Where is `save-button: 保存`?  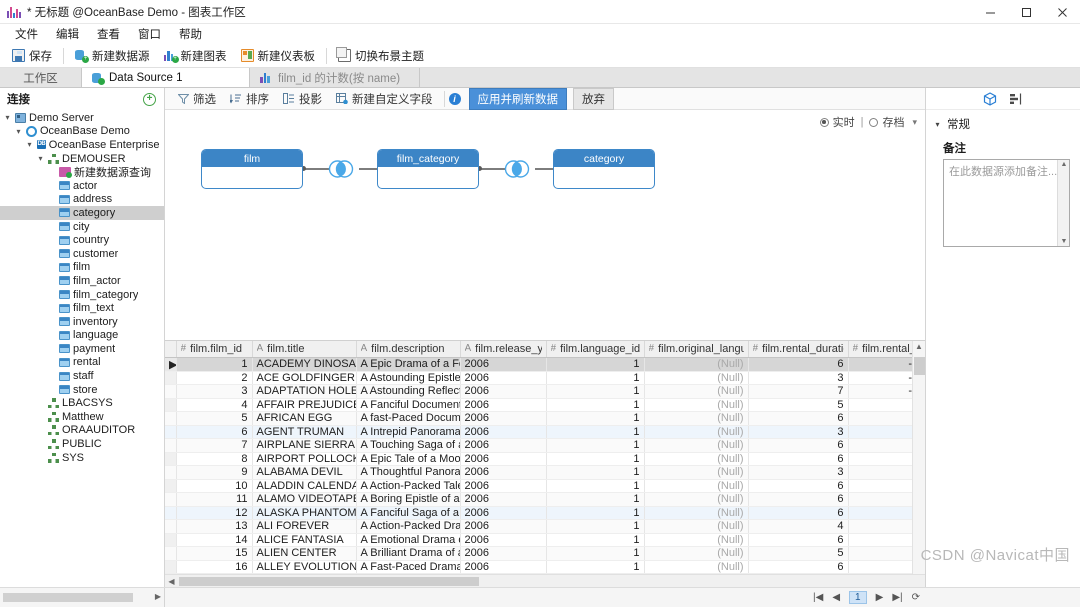 save-button: 保存 is located at coordinates (32, 56).